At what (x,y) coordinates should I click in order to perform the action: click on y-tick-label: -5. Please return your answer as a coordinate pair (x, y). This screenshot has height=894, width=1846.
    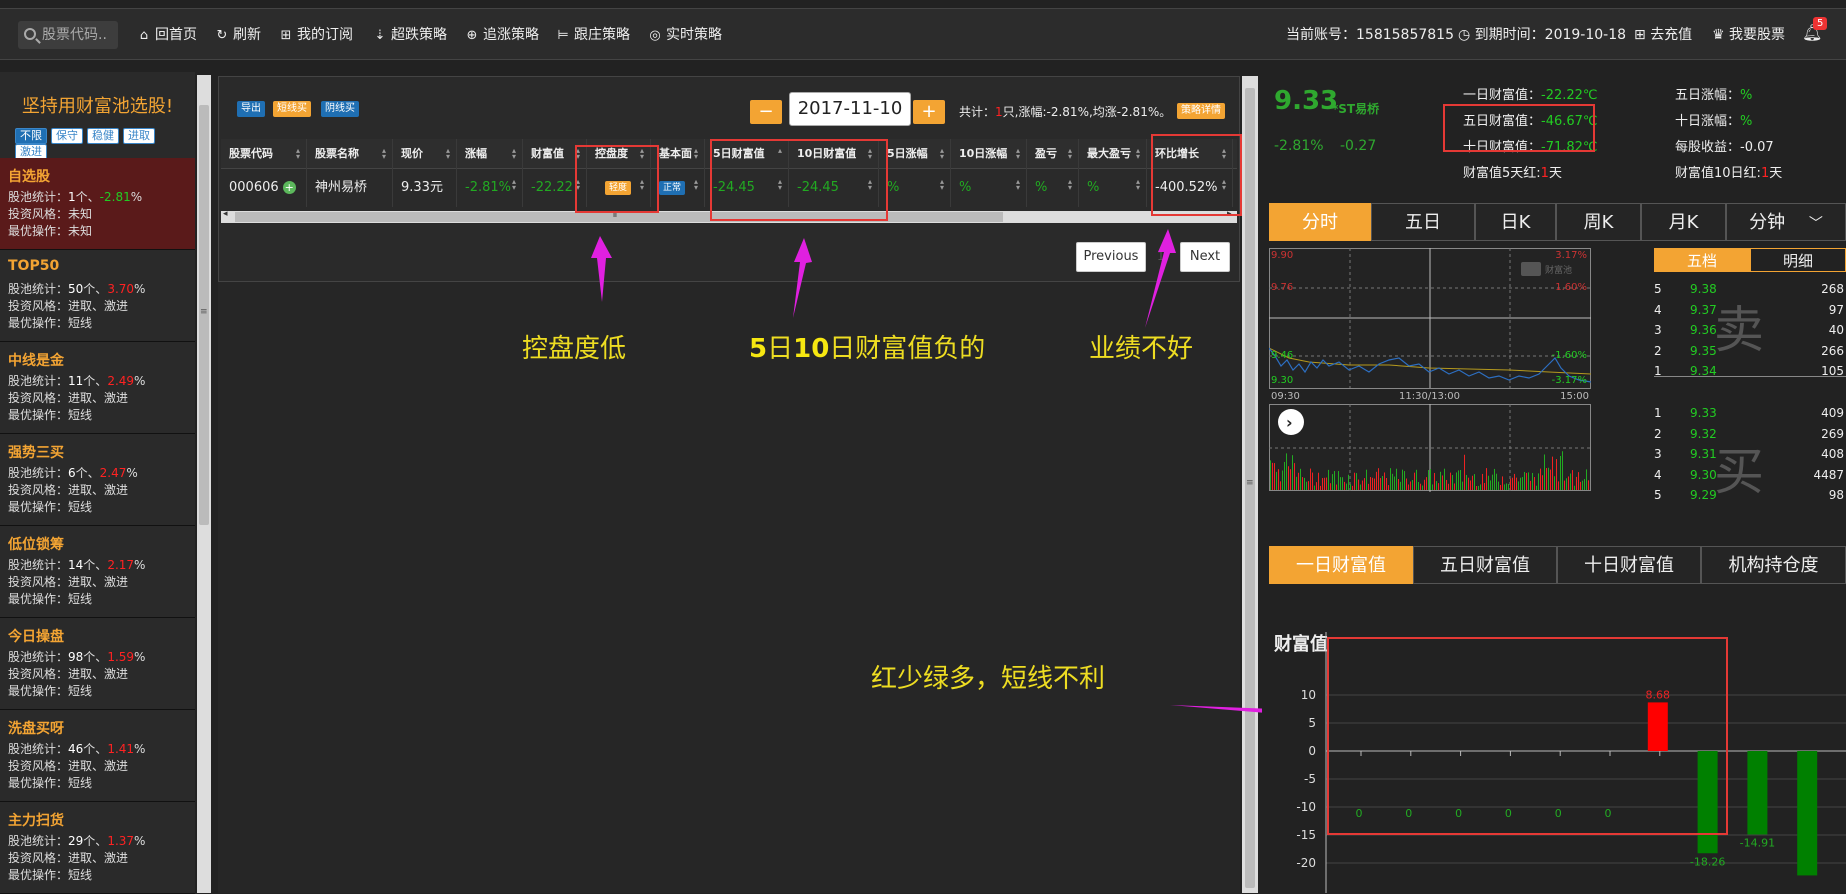
    Looking at the image, I should click on (1310, 779).